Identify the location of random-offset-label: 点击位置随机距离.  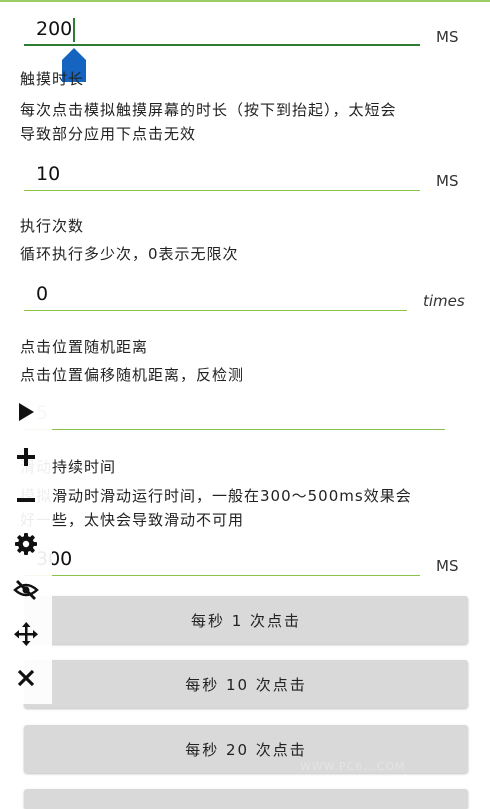
(84, 347).